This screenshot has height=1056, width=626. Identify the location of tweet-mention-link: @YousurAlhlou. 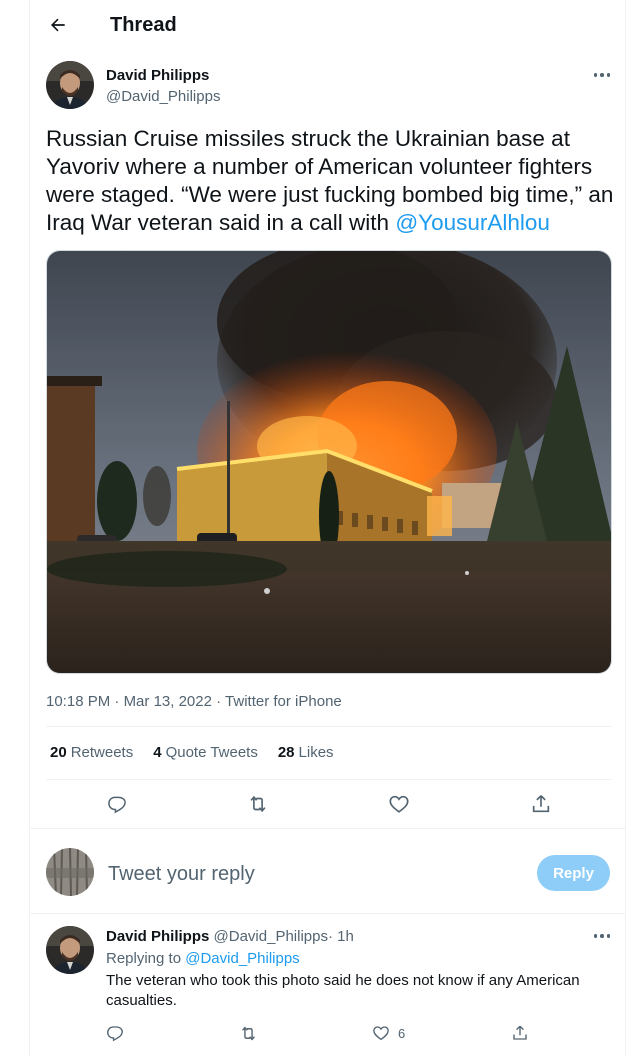
(472, 222).